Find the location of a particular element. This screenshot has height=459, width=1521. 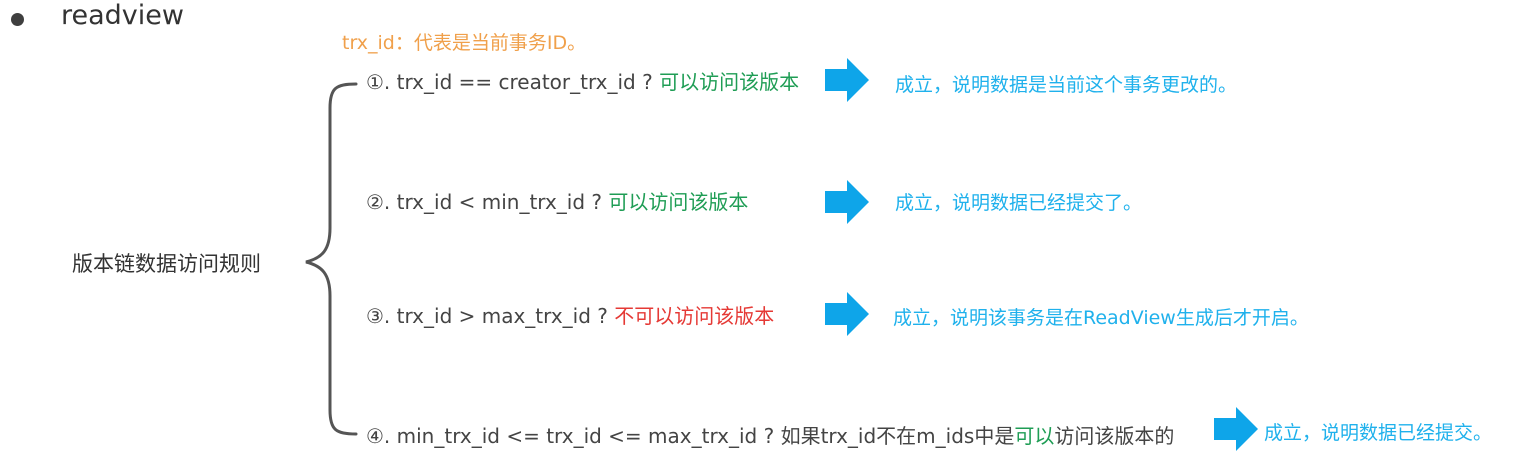

rule-1-condition: ①. trx_id == creator_trx_id ? is located at coordinates (513, 82).